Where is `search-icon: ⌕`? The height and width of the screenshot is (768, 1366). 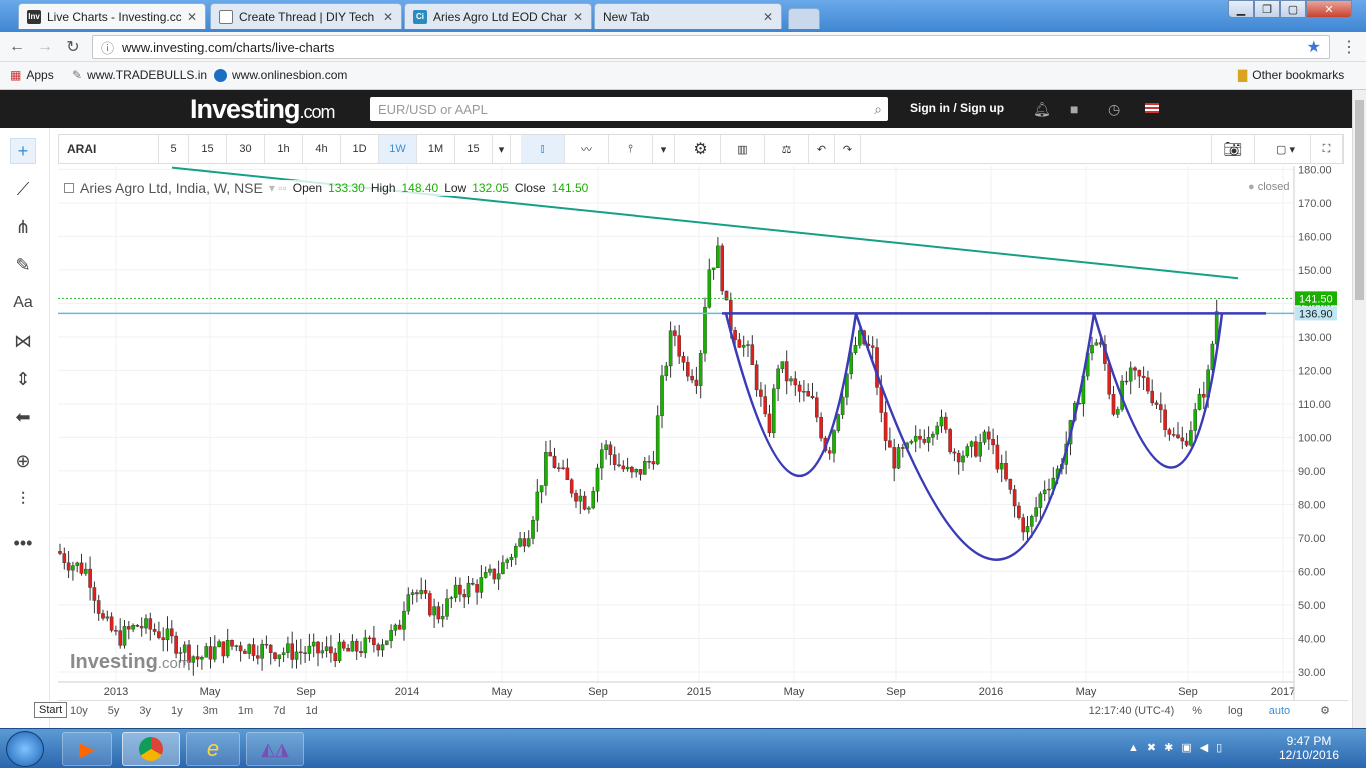 search-icon: ⌕ is located at coordinates (878, 109).